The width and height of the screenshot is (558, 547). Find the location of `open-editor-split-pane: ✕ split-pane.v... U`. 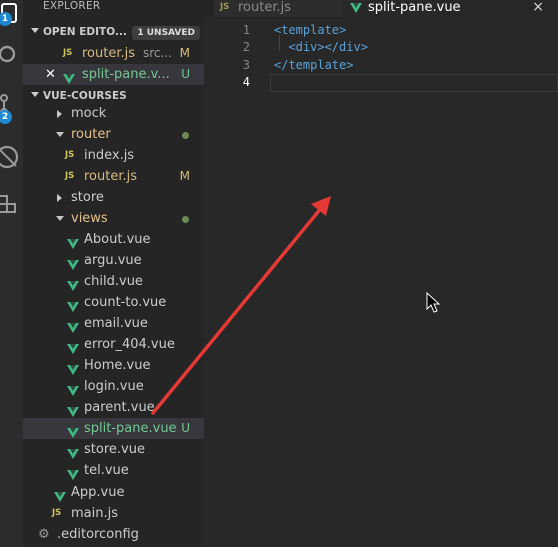

open-editor-split-pane: ✕ split-pane.v... U is located at coordinates (113, 74).